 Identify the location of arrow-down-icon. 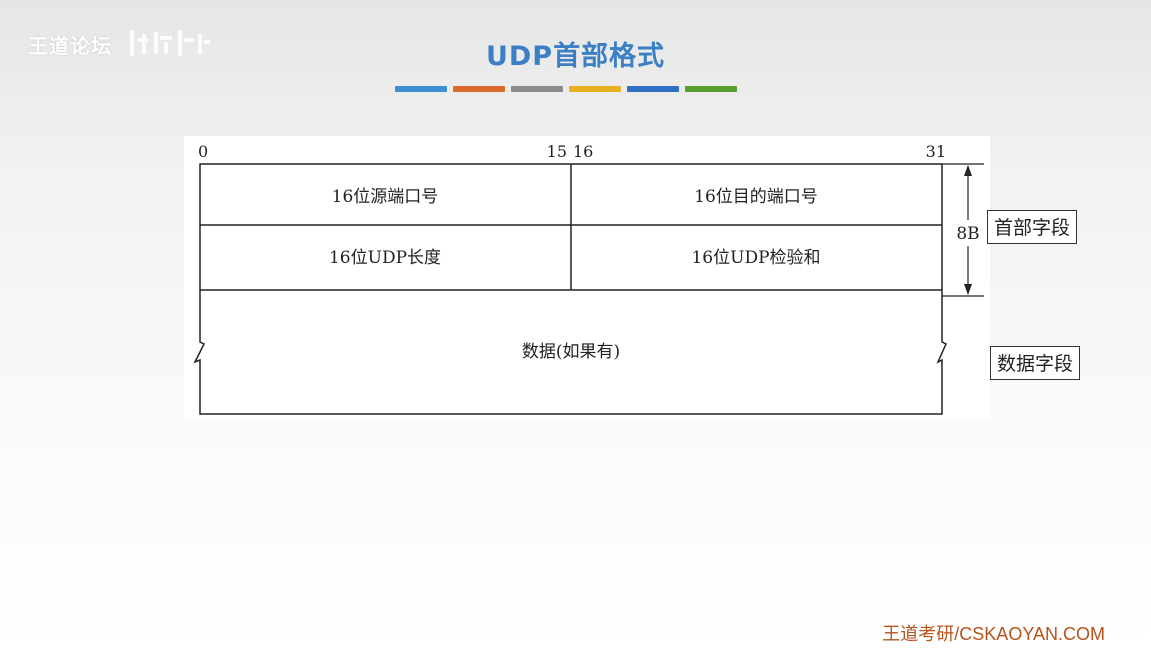
(968, 289).